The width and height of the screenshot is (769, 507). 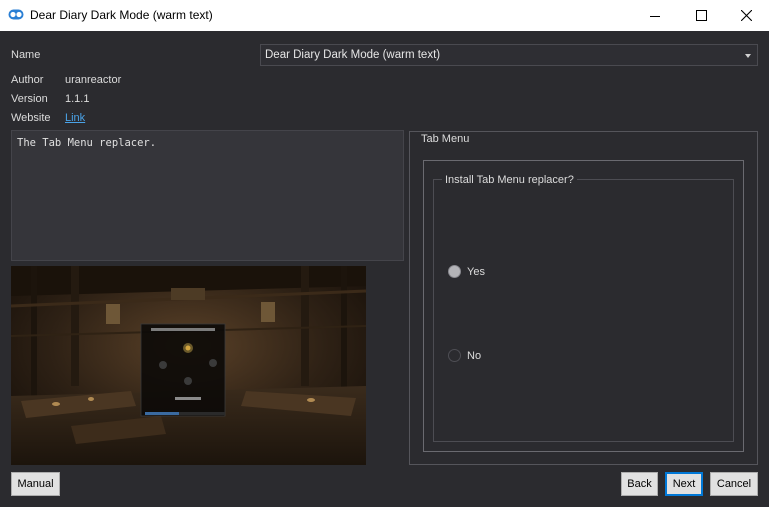 I want to click on minimize-icon, so click(x=655, y=16).